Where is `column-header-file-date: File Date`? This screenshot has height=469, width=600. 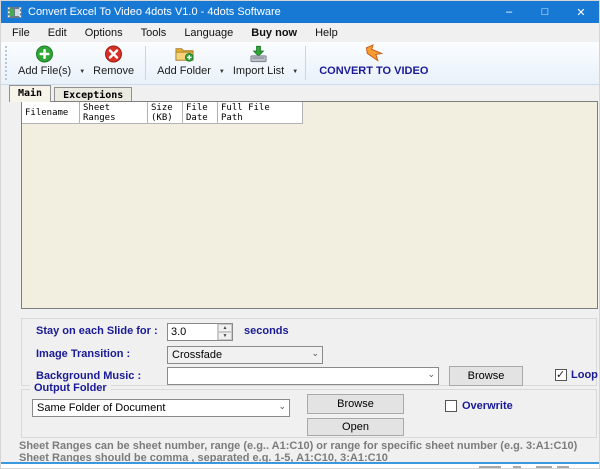
column-header-file-date: File Date is located at coordinates (200, 113).